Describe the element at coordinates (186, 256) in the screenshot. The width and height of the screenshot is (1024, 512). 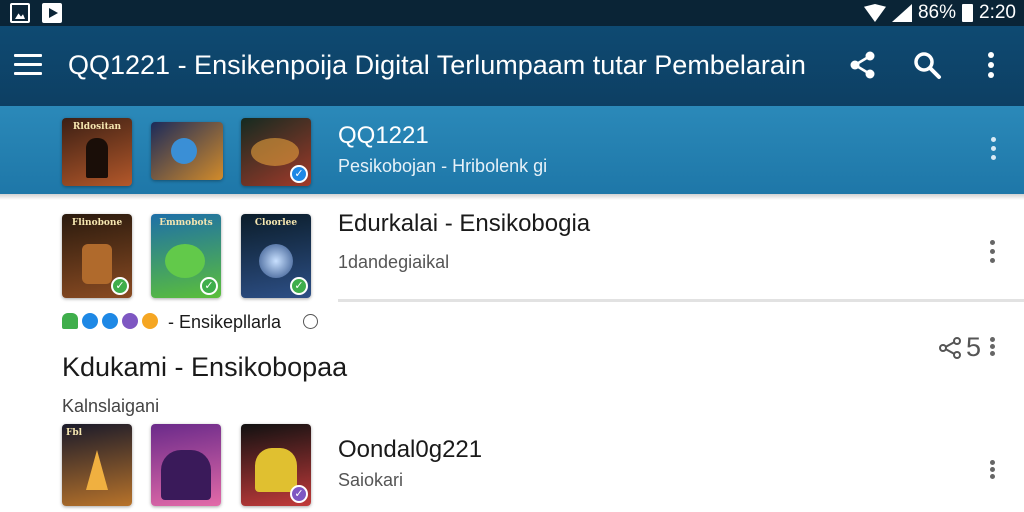
I see `app-thumbnail: Emmobots ✓` at that location.